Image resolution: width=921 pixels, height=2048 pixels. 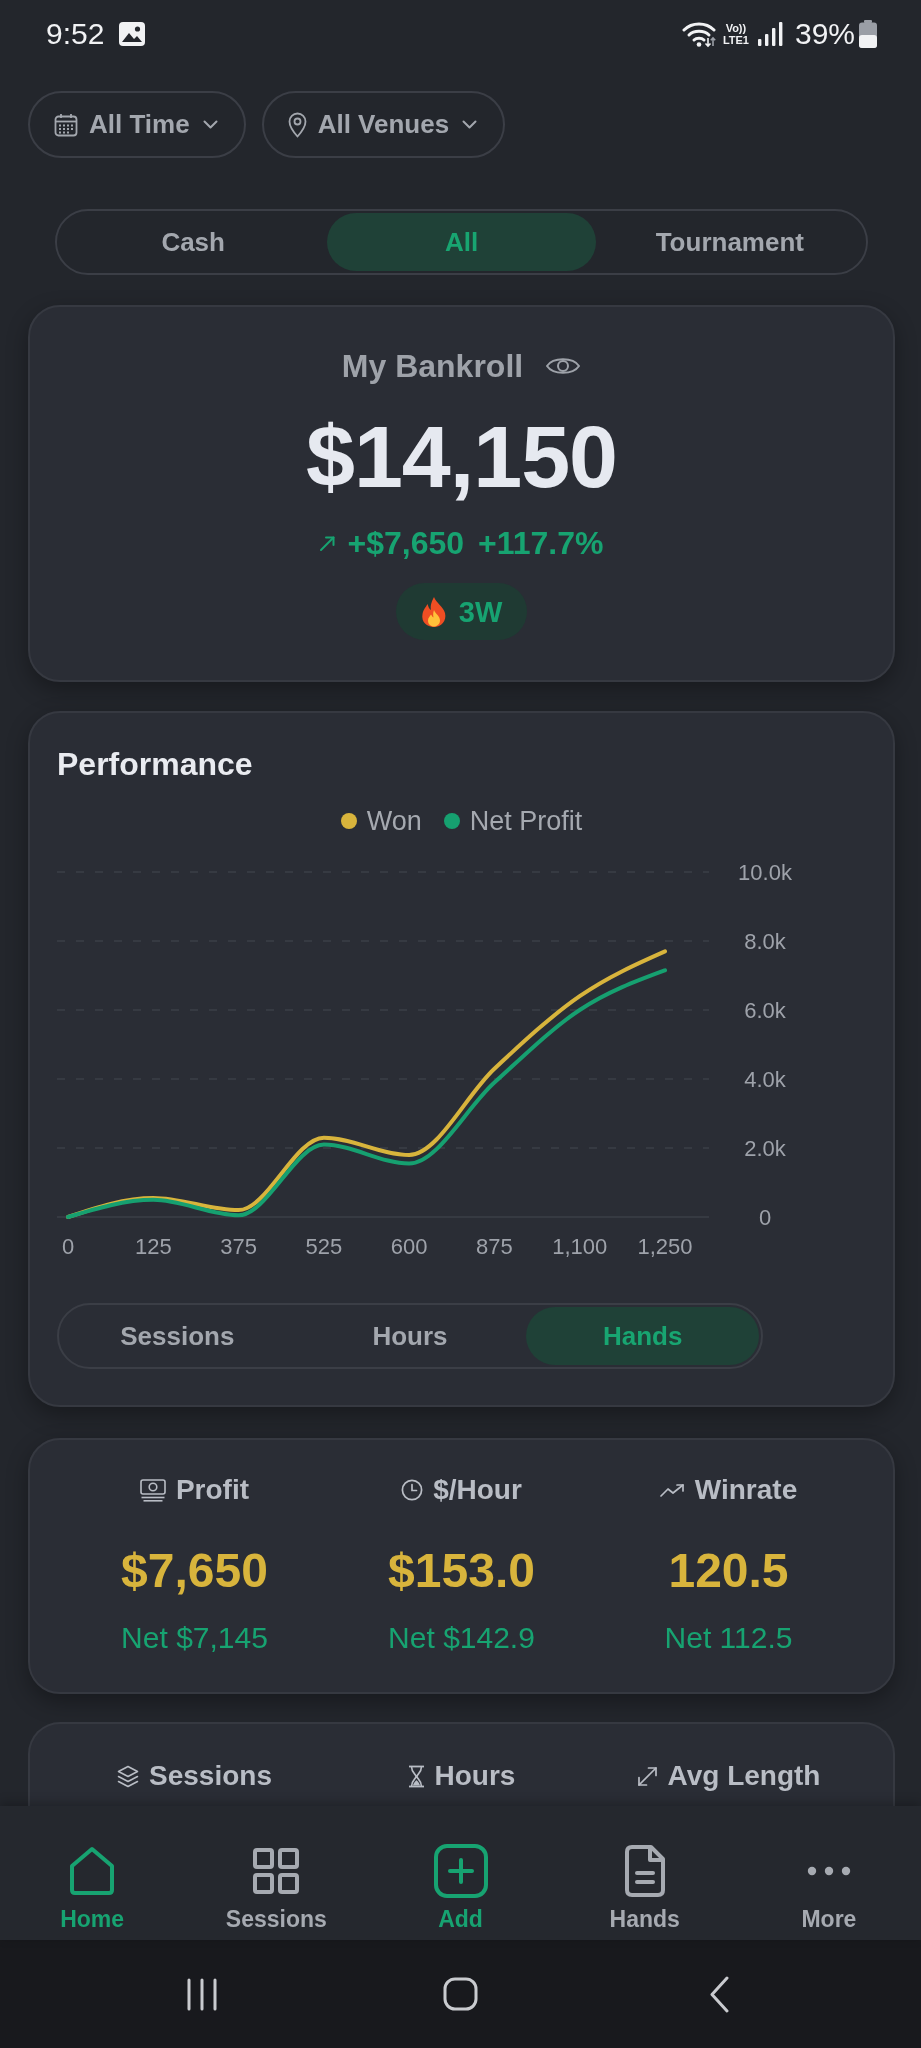 I want to click on house-icon, so click(x=92, y=1871).